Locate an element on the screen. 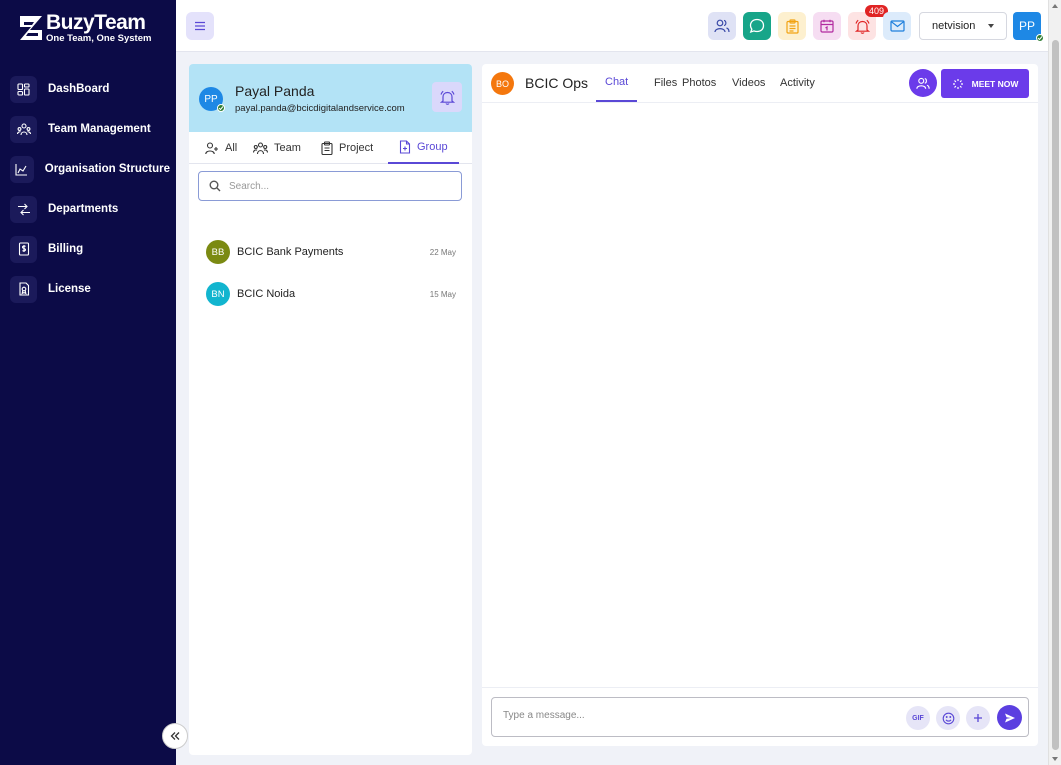 This screenshot has height=765, width=1061. add-user-icon is located at coordinates (211, 147).